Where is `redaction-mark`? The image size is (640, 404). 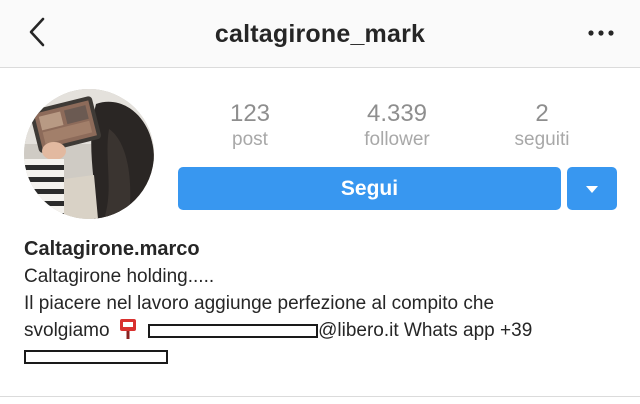
redaction-mark is located at coordinates (233, 330).